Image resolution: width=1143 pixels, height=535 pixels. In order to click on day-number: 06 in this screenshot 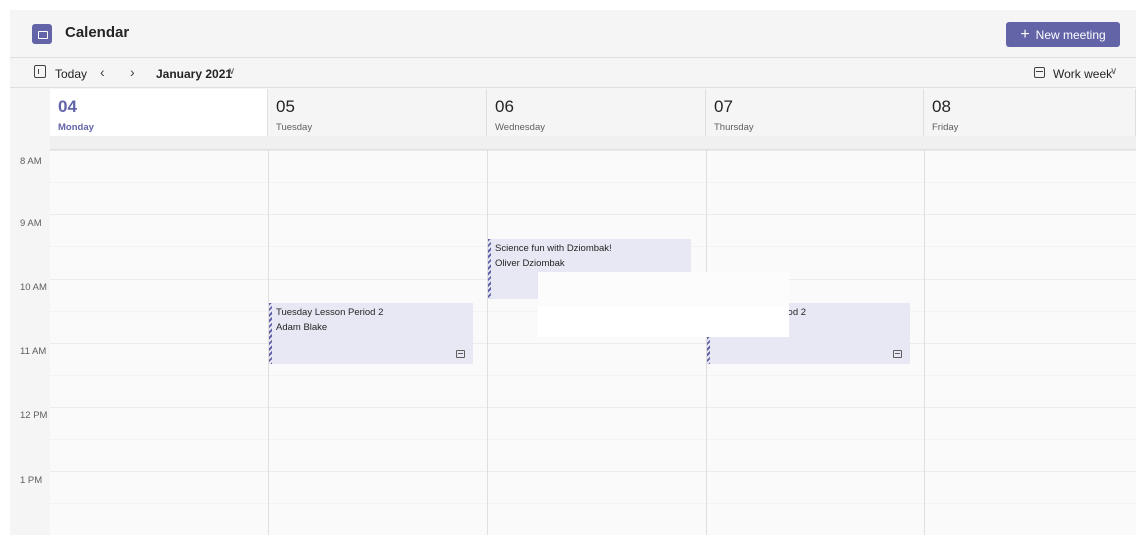, I will do `click(504, 106)`.